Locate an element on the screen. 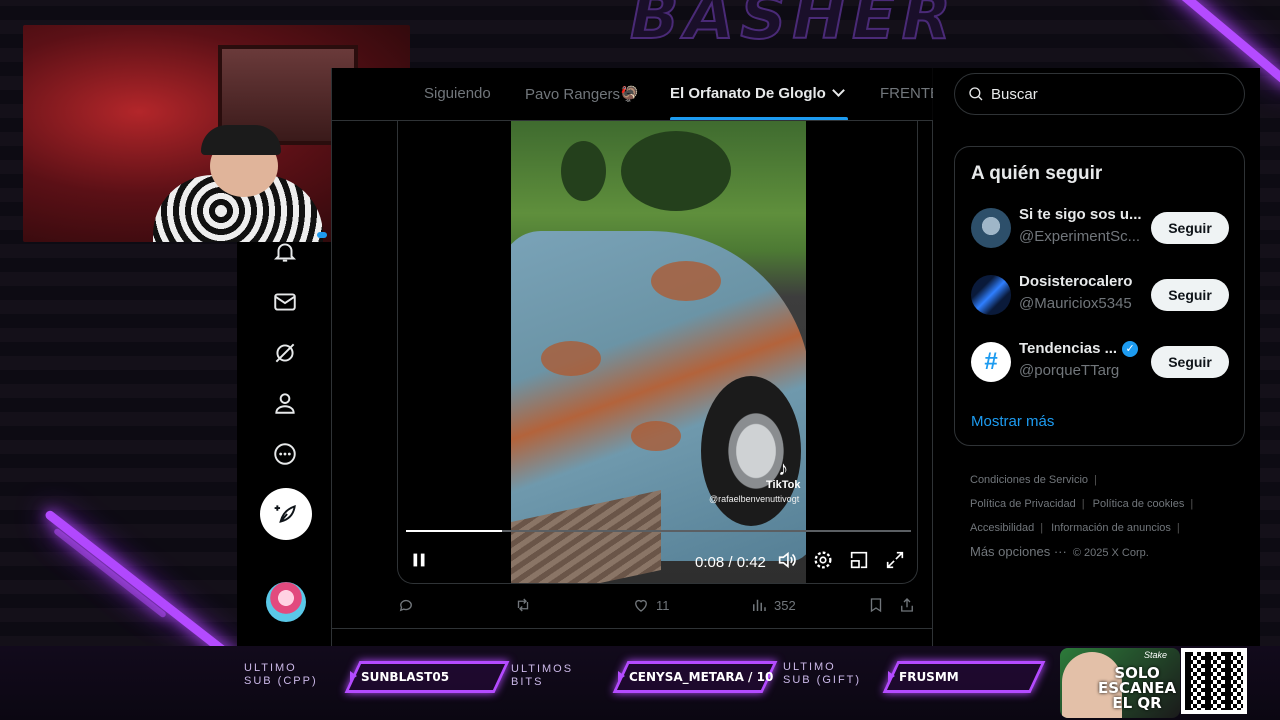 This screenshot has height=720, width=1280. qr-pattern is located at coordinates (1214, 681).